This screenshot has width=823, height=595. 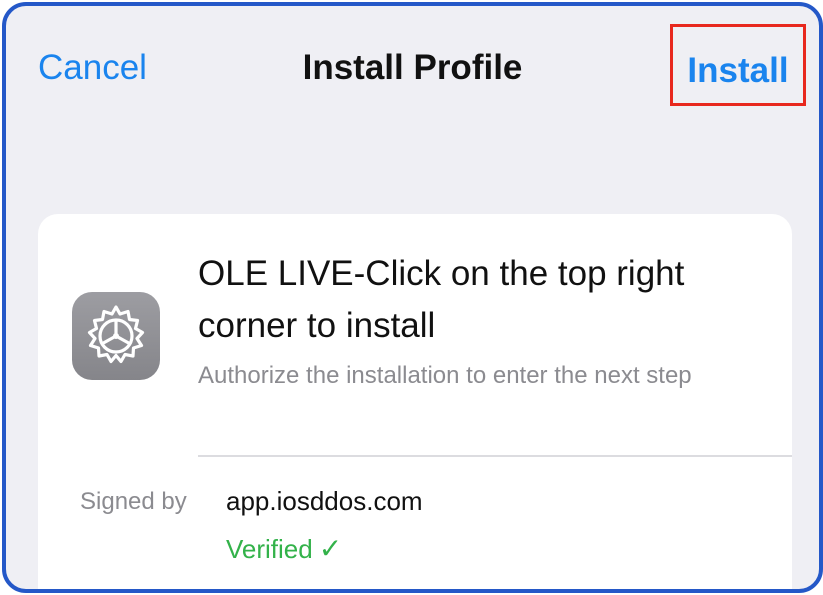 I want to click on divider, so click(x=495, y=456).